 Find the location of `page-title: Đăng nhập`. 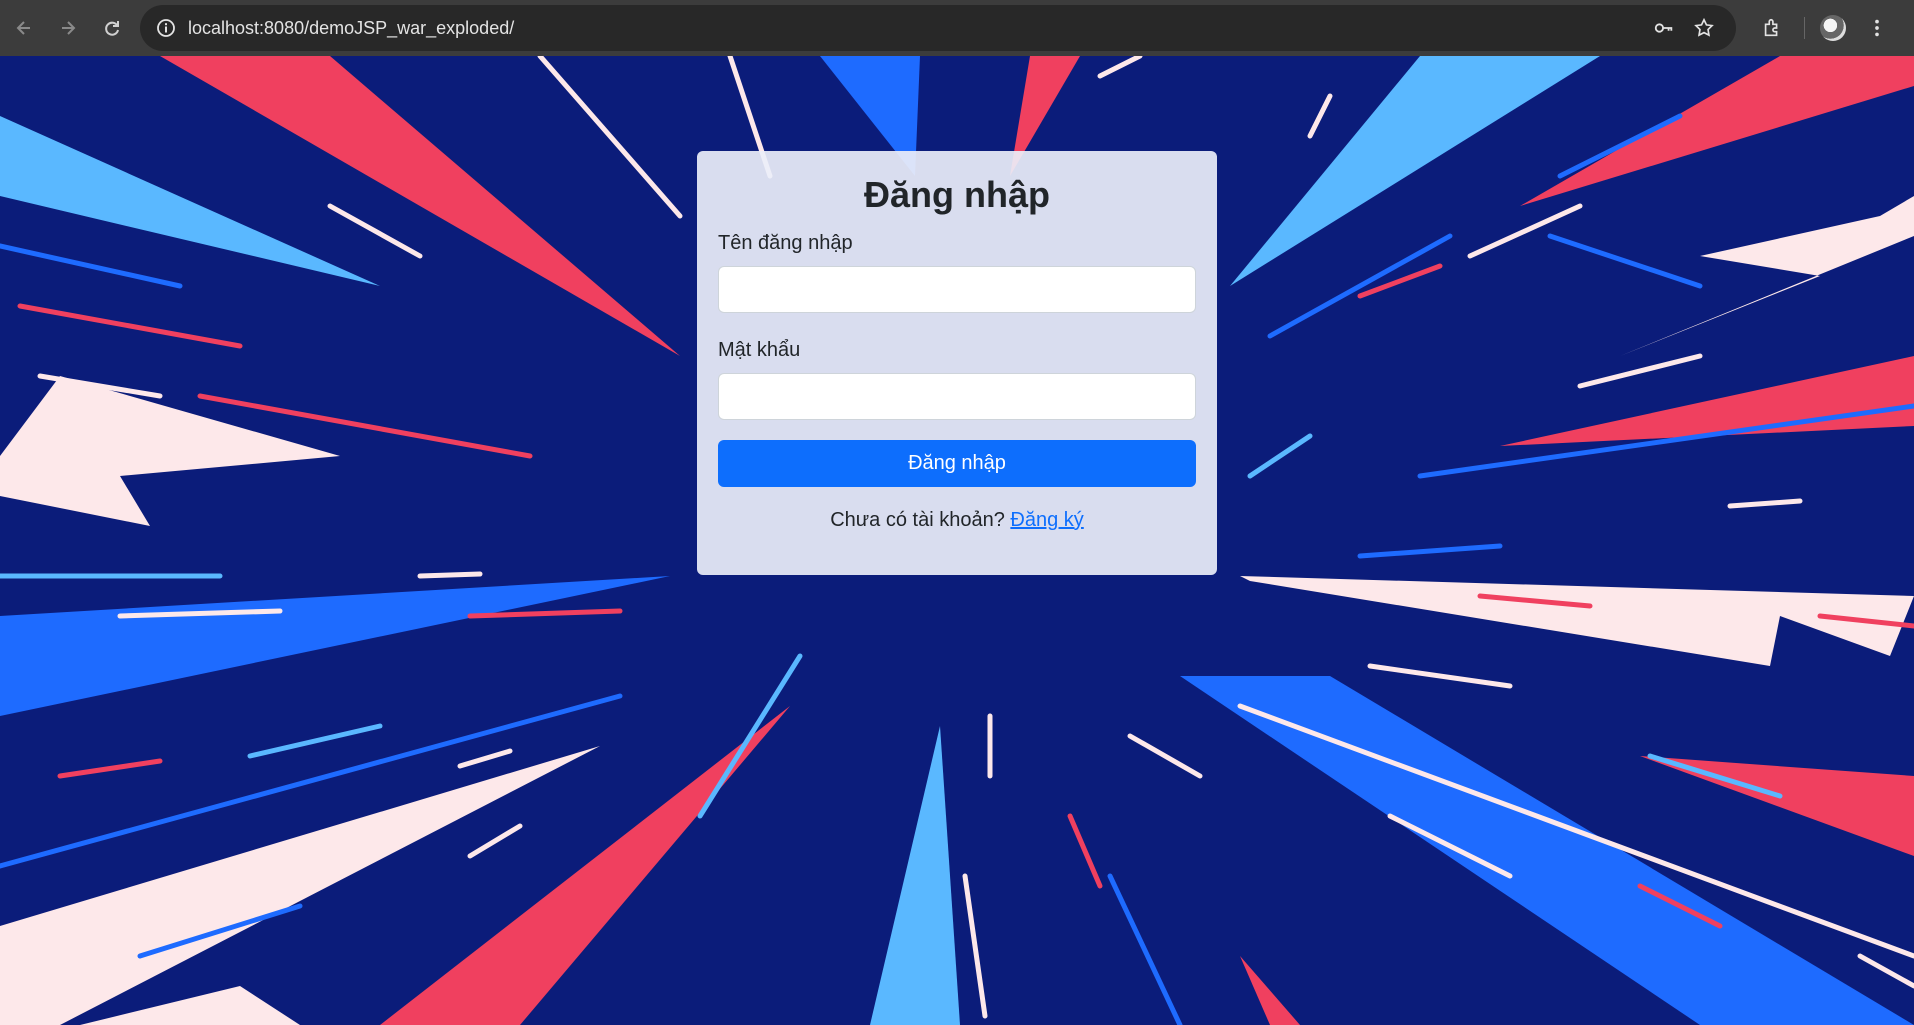

page-title: Đăng nhập is located at coordinates (957, 194).